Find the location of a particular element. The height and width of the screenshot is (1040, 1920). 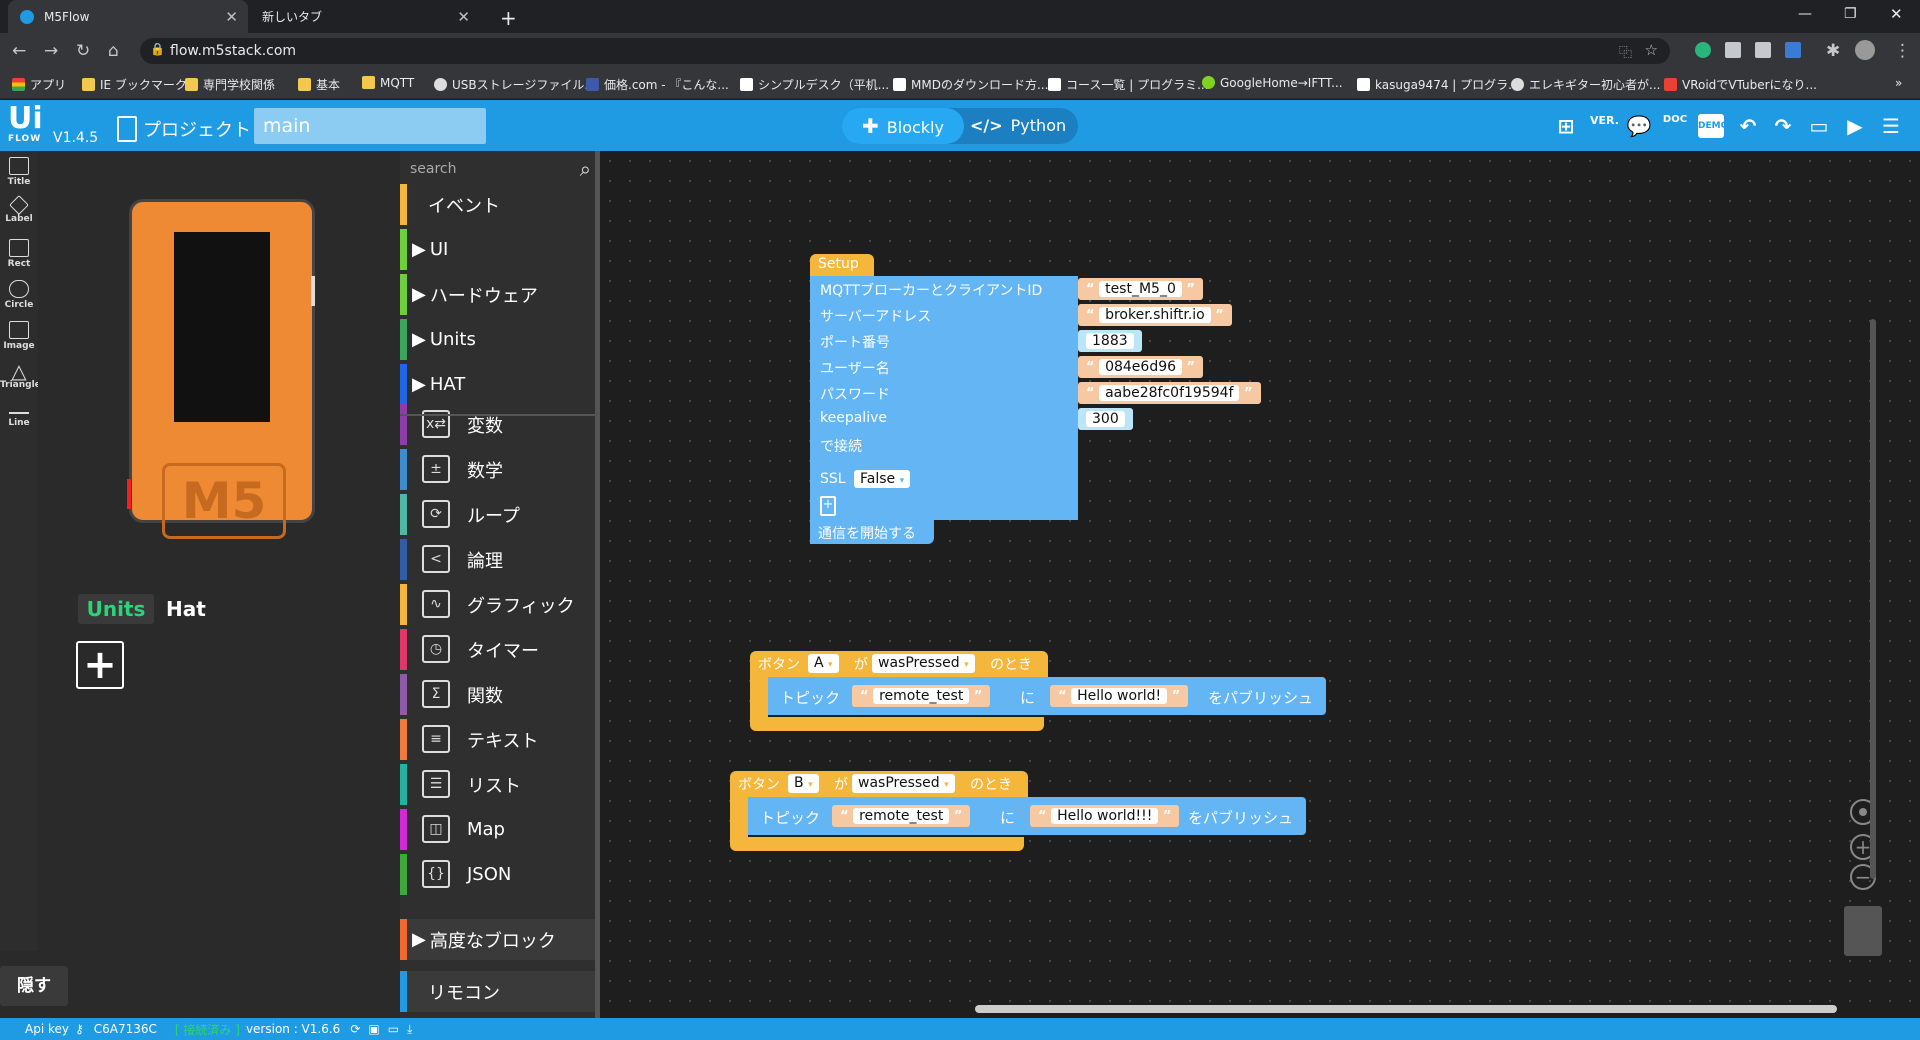

category-item: ≡ テキスト is located at coordinates (497, 739).